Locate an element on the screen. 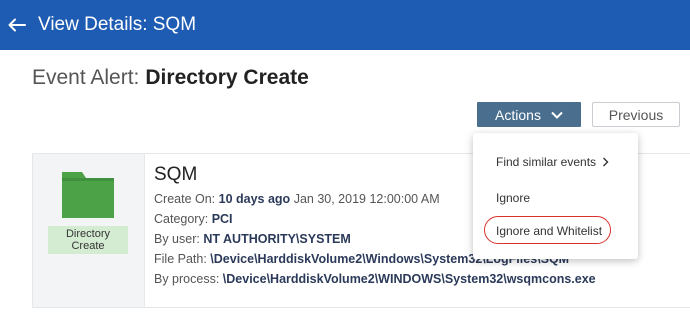  chevron-down-icon is located at coordinates (557, 115).